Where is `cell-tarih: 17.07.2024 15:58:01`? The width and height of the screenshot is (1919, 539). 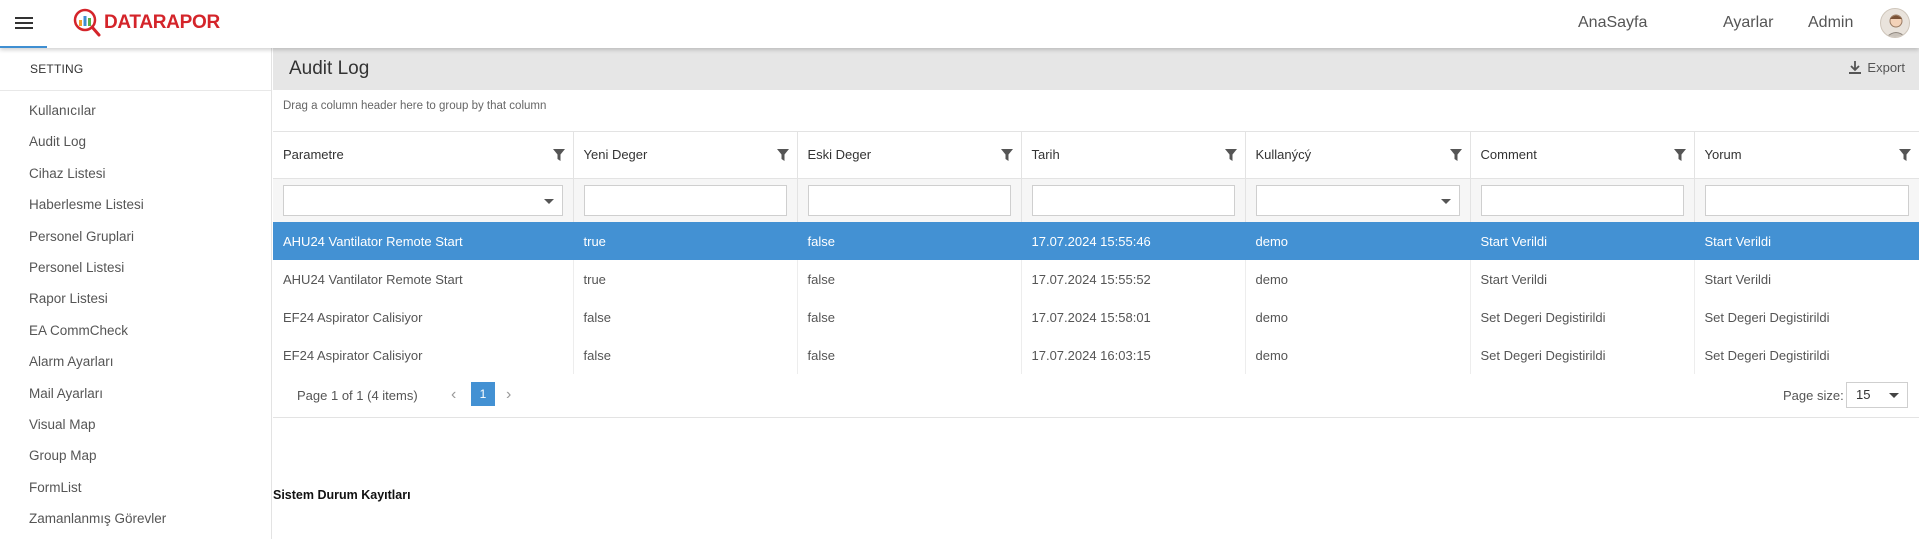
cell-tarih: 17.07.2024 15:58:01 is located at coordinates (1133, 317).